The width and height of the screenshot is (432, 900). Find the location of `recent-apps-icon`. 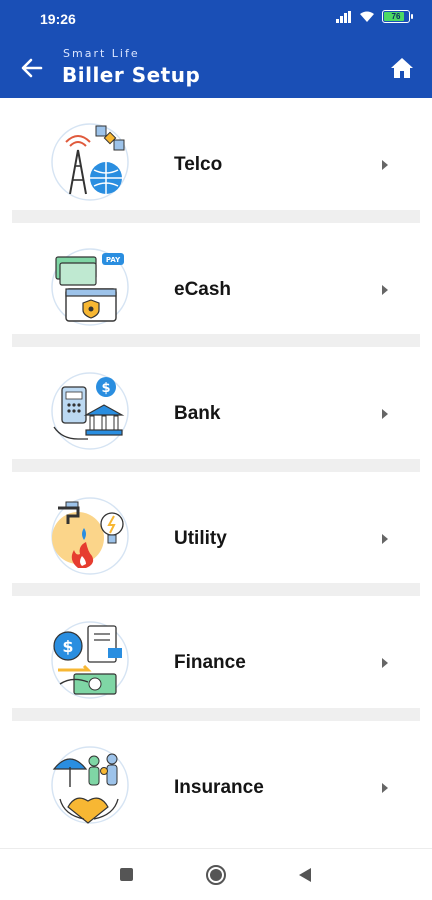

recent-apps-icon is located at coordinates (126, 874).